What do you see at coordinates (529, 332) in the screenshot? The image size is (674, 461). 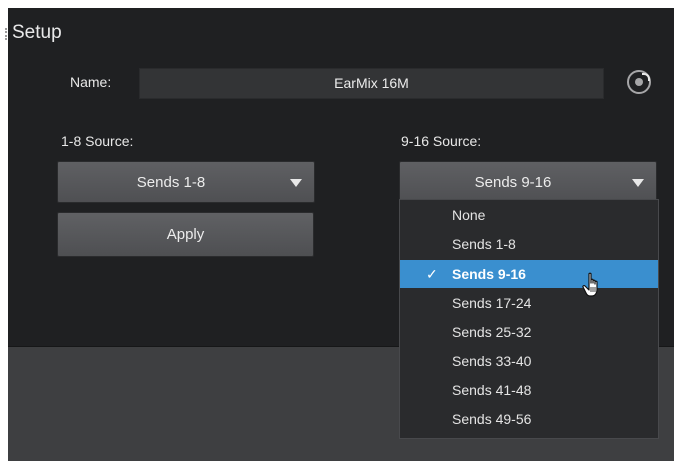 I see `menu-item-sends-25-32: Sends 25-32` at bounding box center [529, 332].